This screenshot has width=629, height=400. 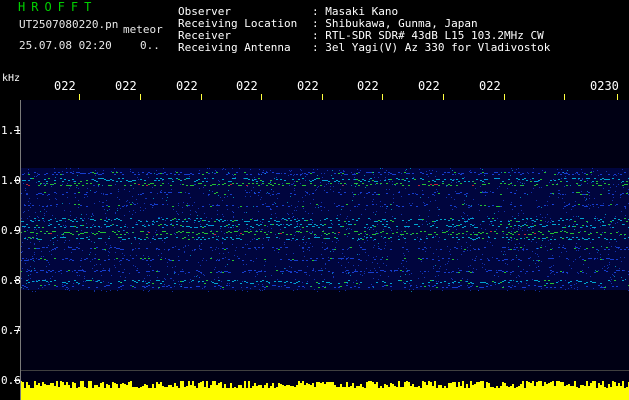 What do you see at coordinates (395, 23) in the screenshot?
I see `location-value: : Shibukawa, Gunma, Japan` at bounding box center [395, 23].